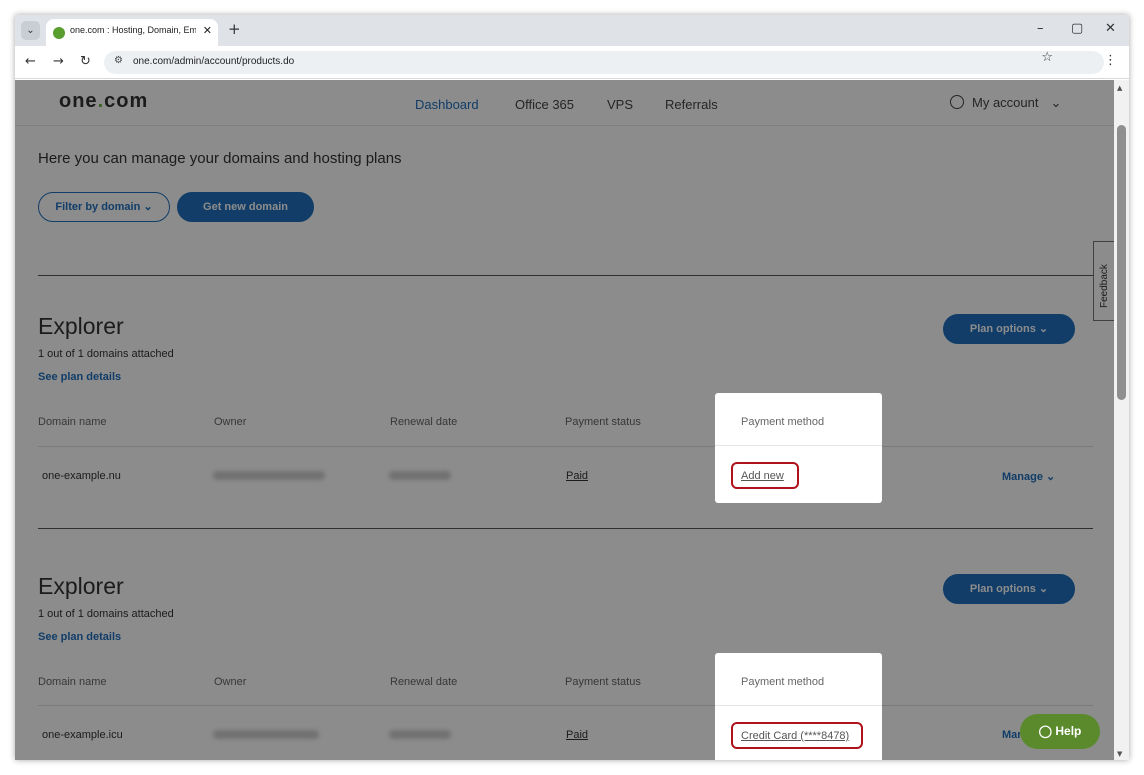 This screenshot has width=1144, height=775. Describe the element at coordinates (30, 61) in the screenshot. I see `back-icon: ←` at that location.